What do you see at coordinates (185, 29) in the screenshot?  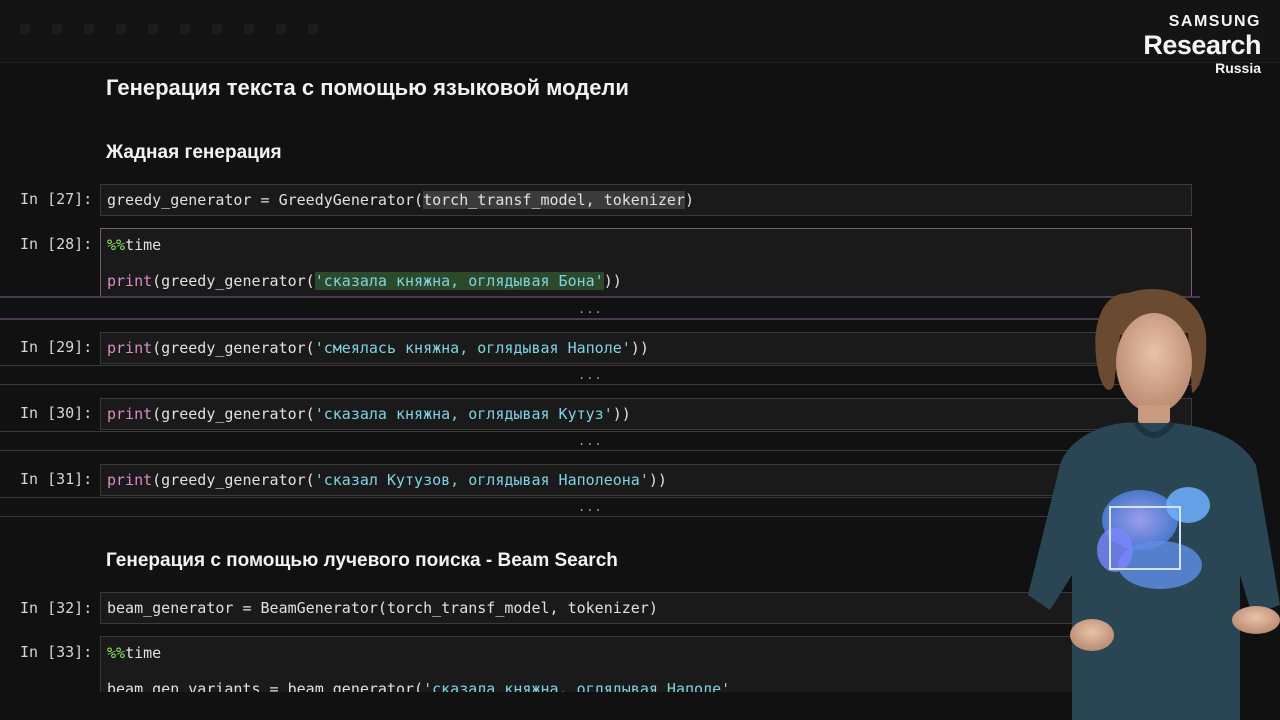 I see `move-up-icon` at bounding box center [185, 29].